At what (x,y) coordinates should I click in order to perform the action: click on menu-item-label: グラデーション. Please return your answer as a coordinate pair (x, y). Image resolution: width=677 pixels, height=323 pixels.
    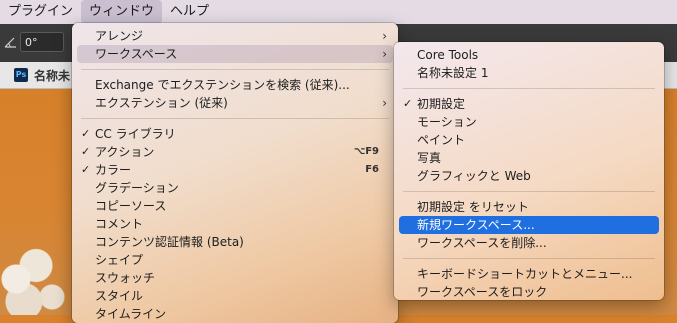
    Looking at the image, I should click on (137, 188).